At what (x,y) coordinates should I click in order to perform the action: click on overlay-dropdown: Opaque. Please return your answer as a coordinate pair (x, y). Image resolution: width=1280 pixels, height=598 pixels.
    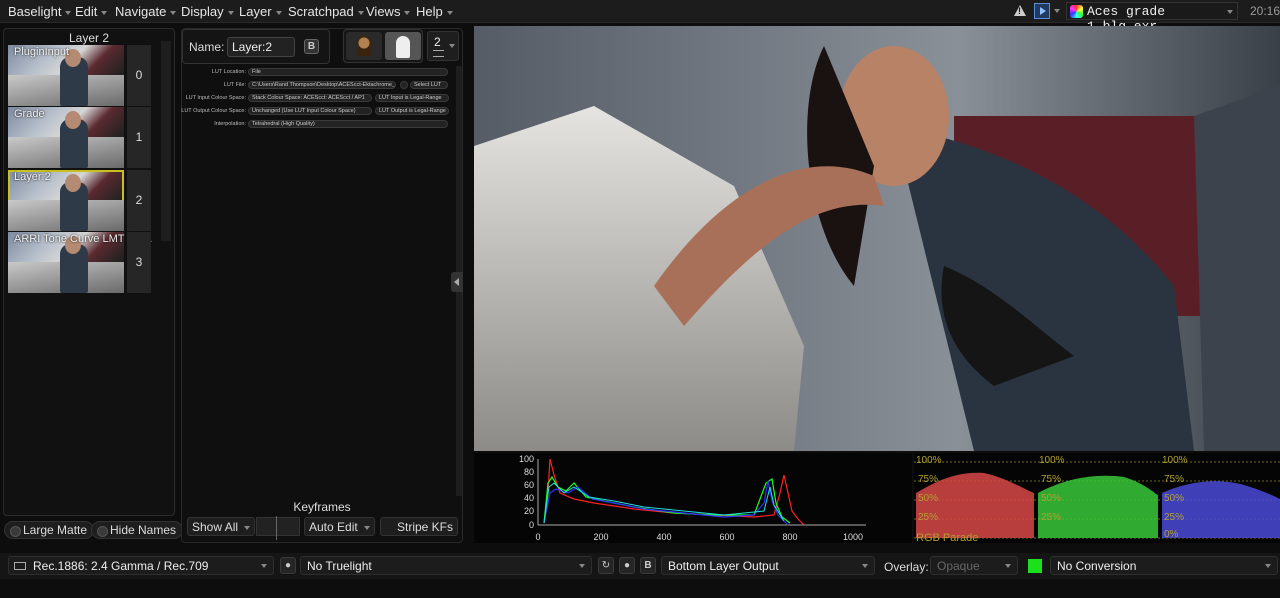
    Looking at the image, I should click on (974, 565).